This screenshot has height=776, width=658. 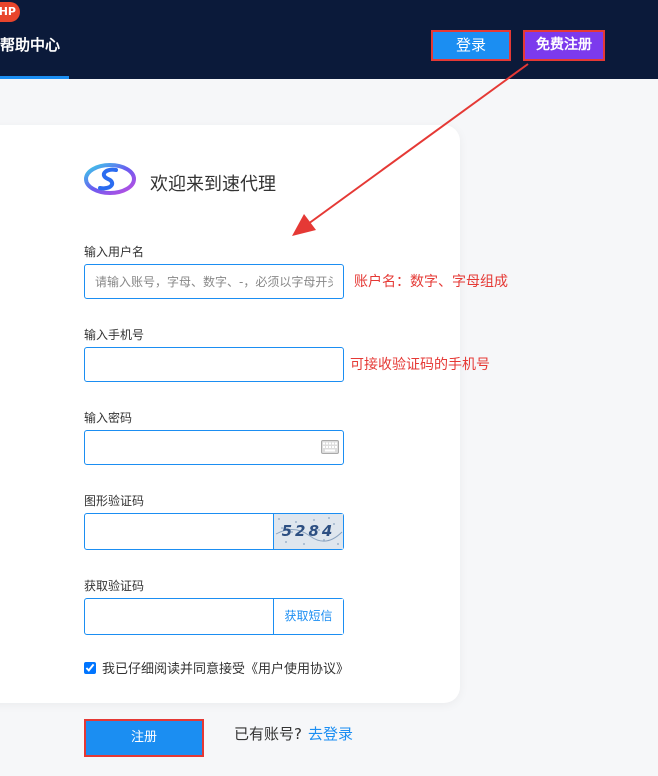 What do you see at coordinates (90, 667) in the screenshot?
I see `agreement-checkbox` at bounding box center [90, 667].